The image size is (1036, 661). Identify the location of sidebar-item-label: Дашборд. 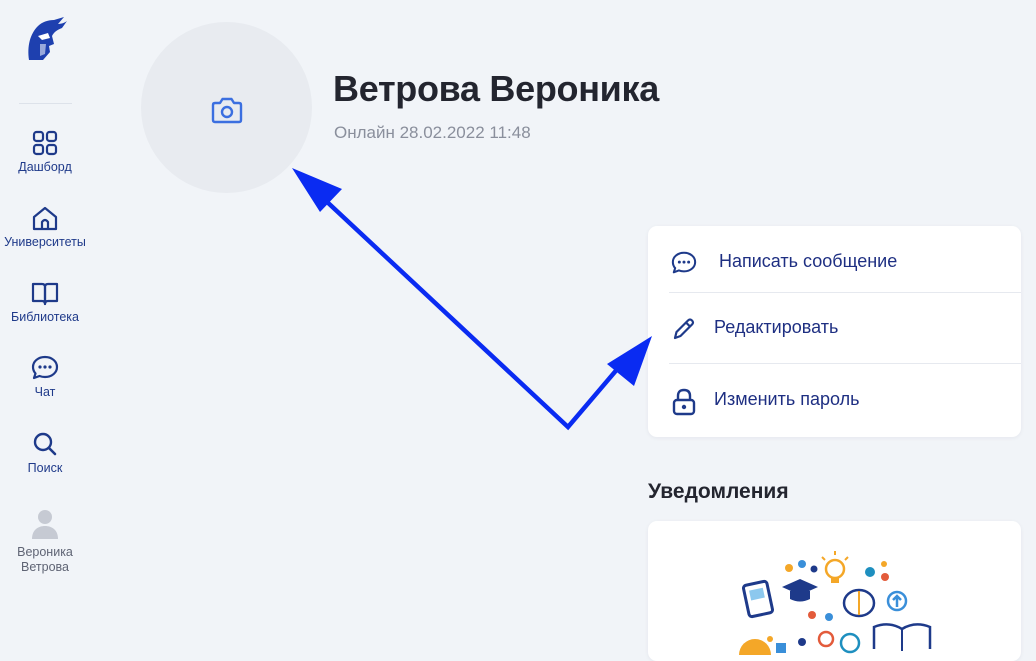
(45, 167).